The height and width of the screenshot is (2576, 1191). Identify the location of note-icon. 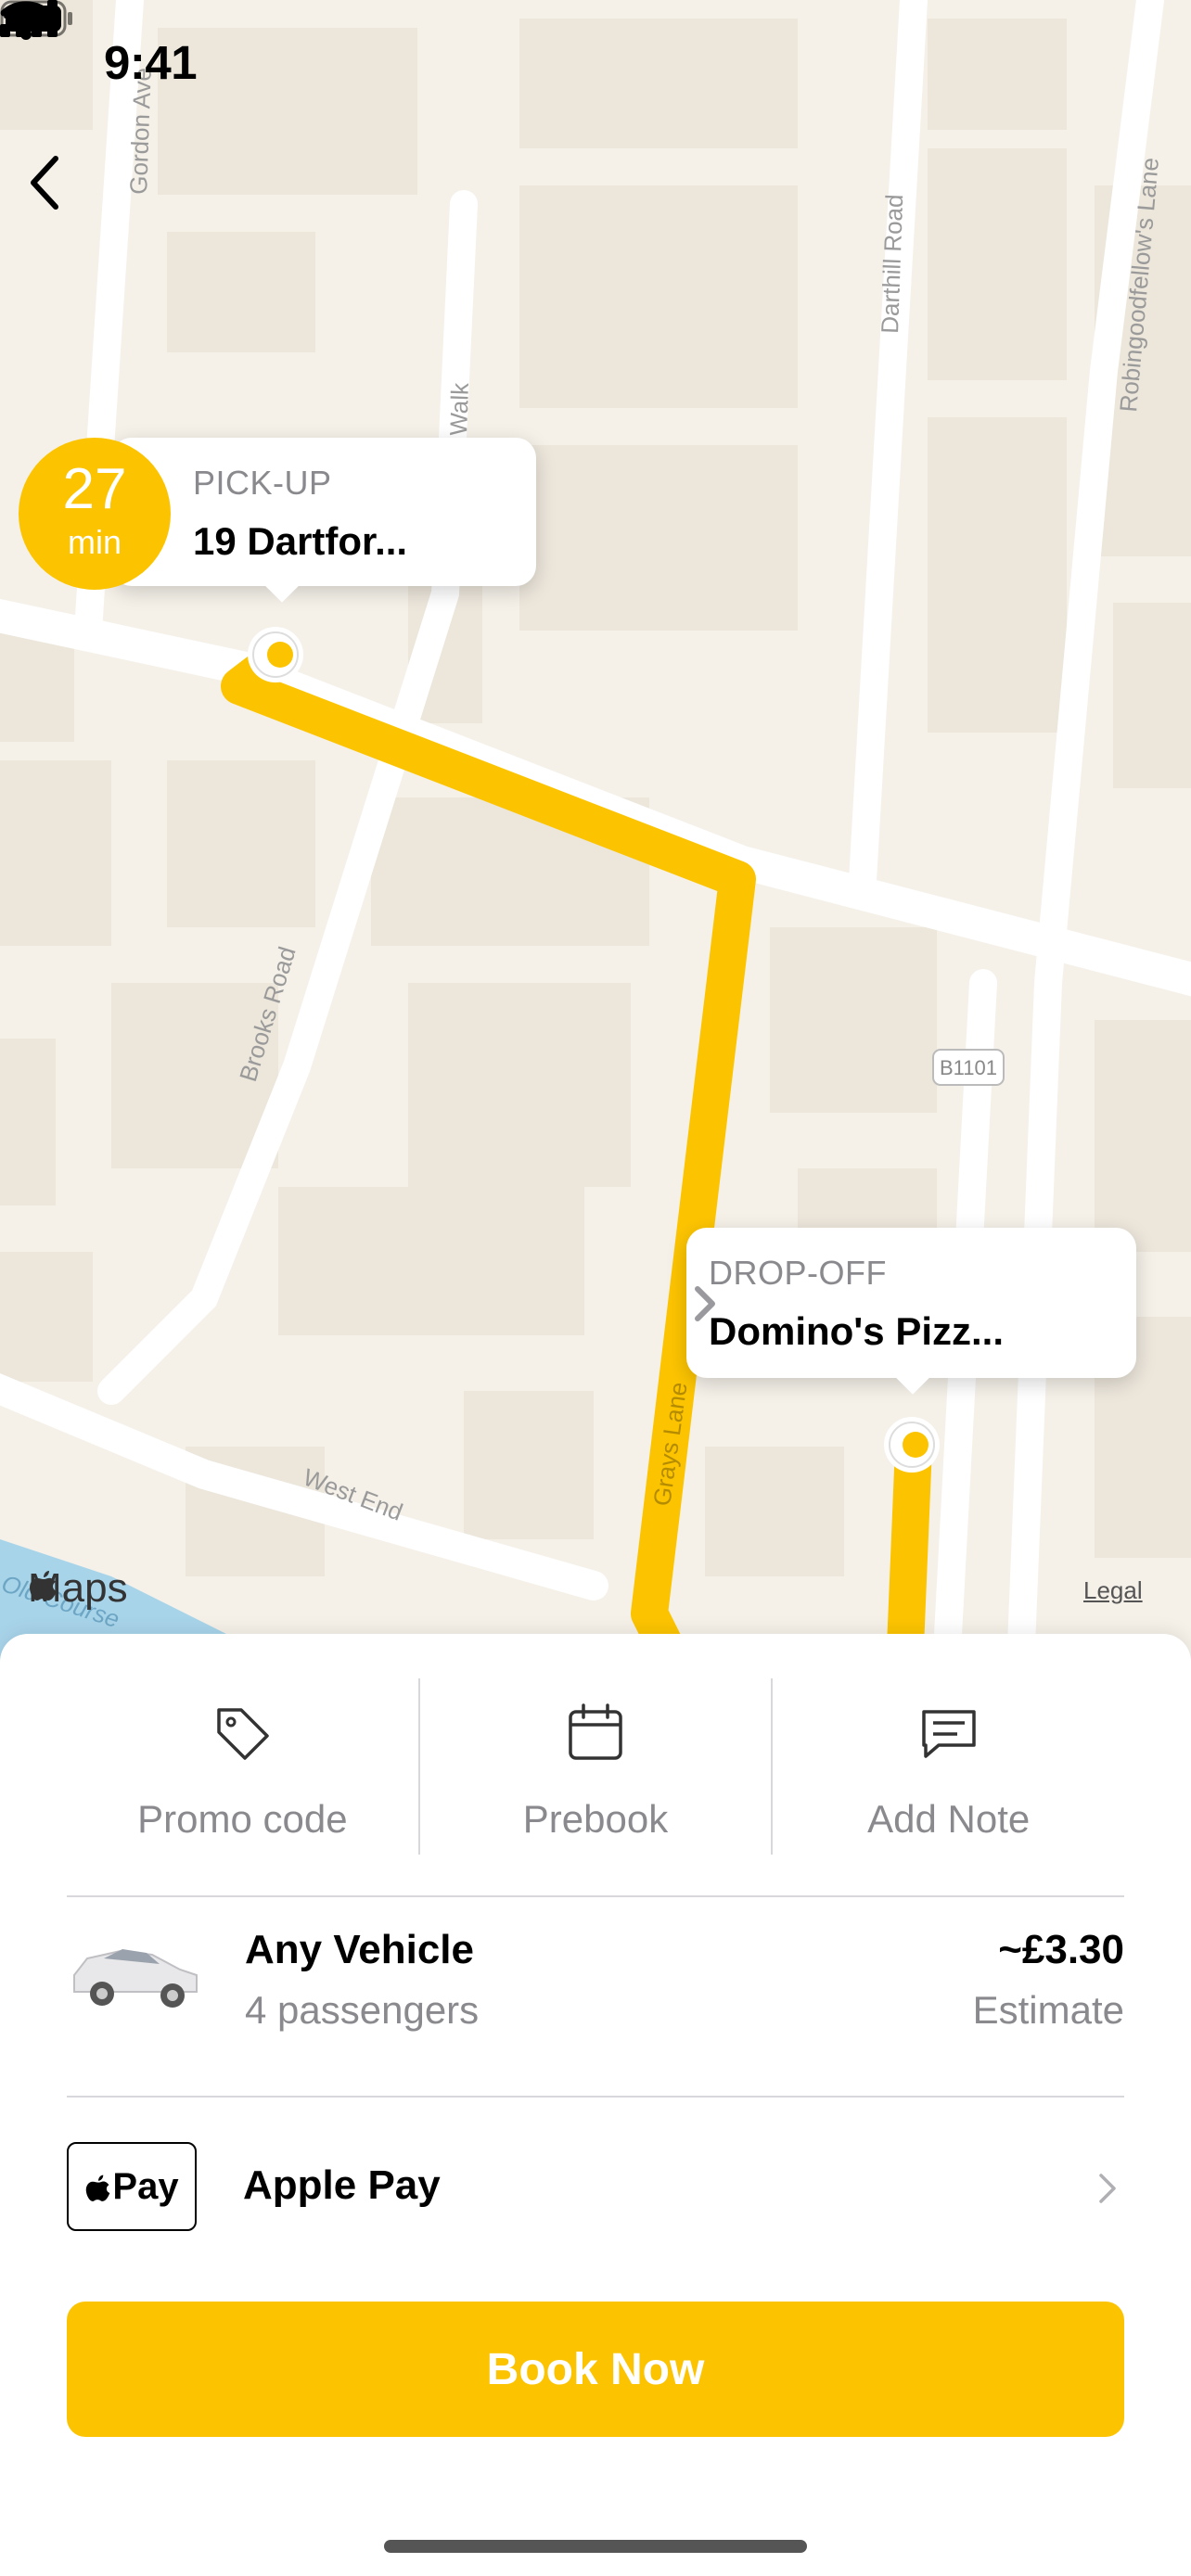
(948, 1734).